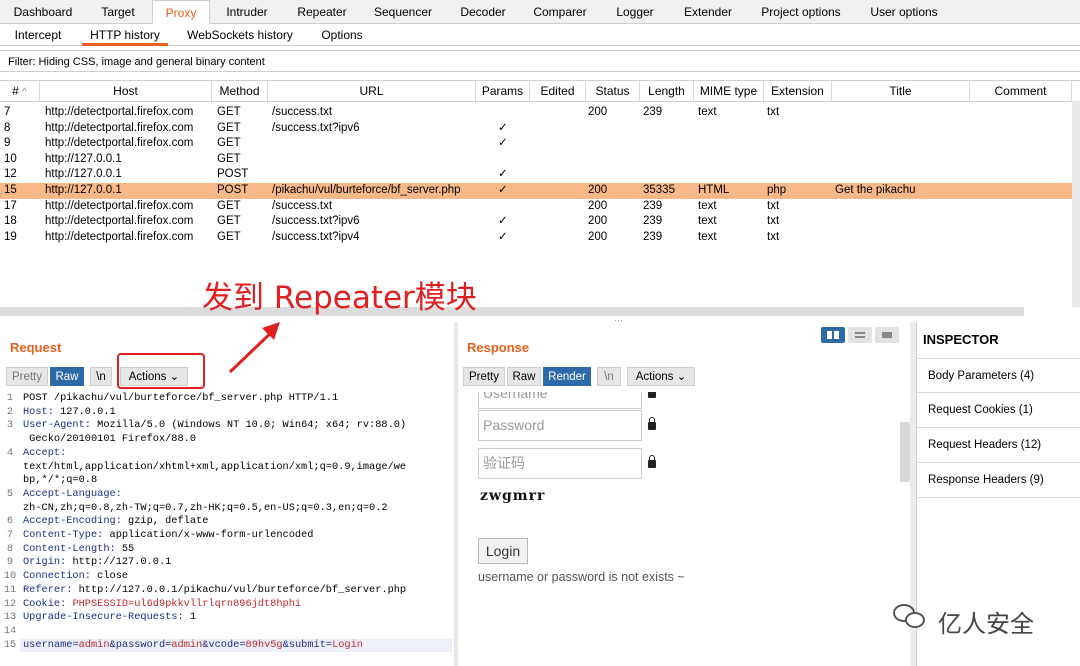  What do you see at coordinates (558, 91) in the screenshot?
I see `col-header-edited: Edited` at bounding box center [558, 91].